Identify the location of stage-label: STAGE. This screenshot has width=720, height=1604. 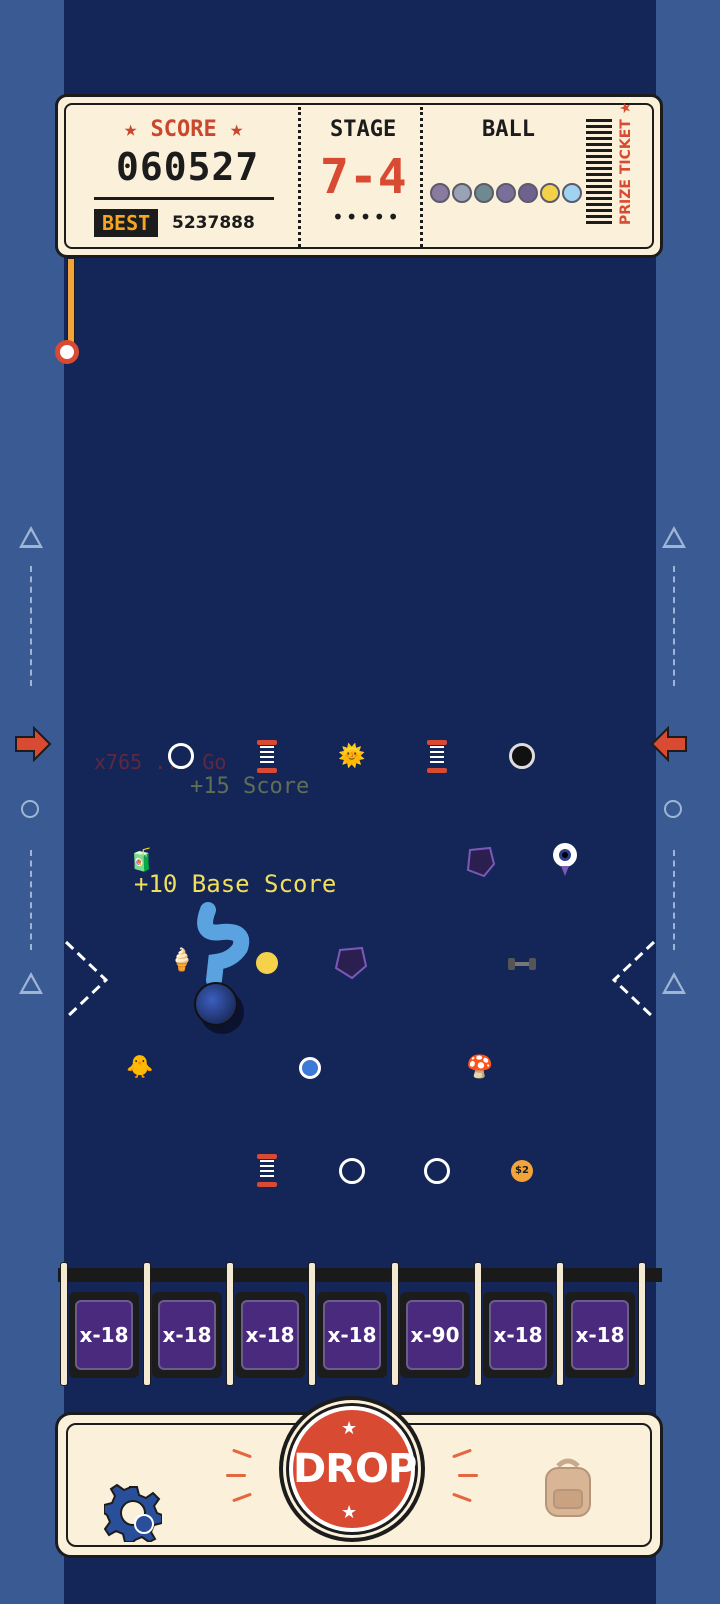
(363, 129).